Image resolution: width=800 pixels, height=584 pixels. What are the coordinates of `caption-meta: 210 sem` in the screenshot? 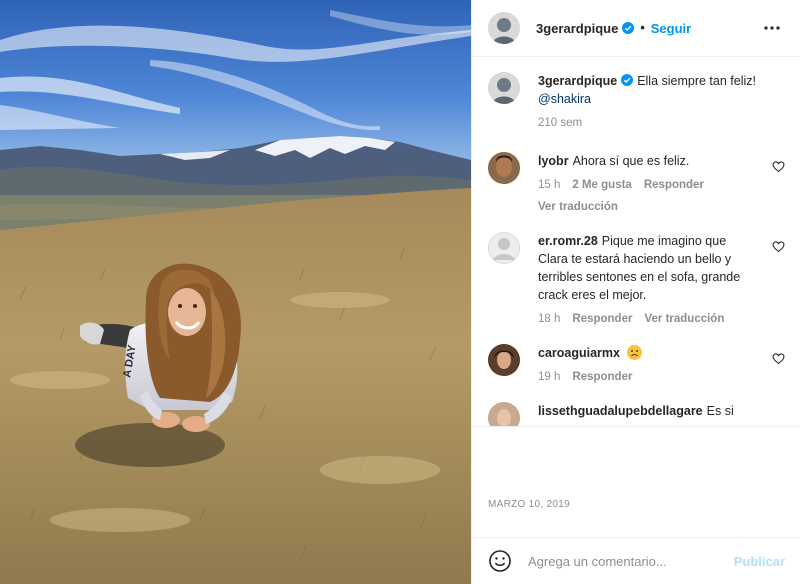 It's located at (661, 123).